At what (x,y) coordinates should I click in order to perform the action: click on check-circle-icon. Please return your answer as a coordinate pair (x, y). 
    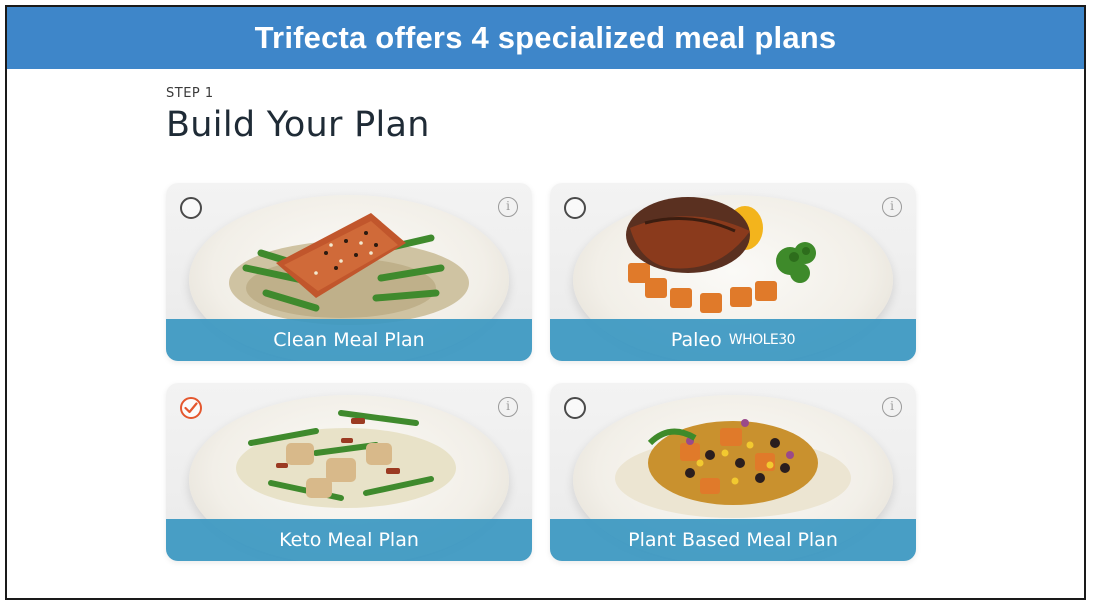
    Looking at the image, I should click on (191, 408).